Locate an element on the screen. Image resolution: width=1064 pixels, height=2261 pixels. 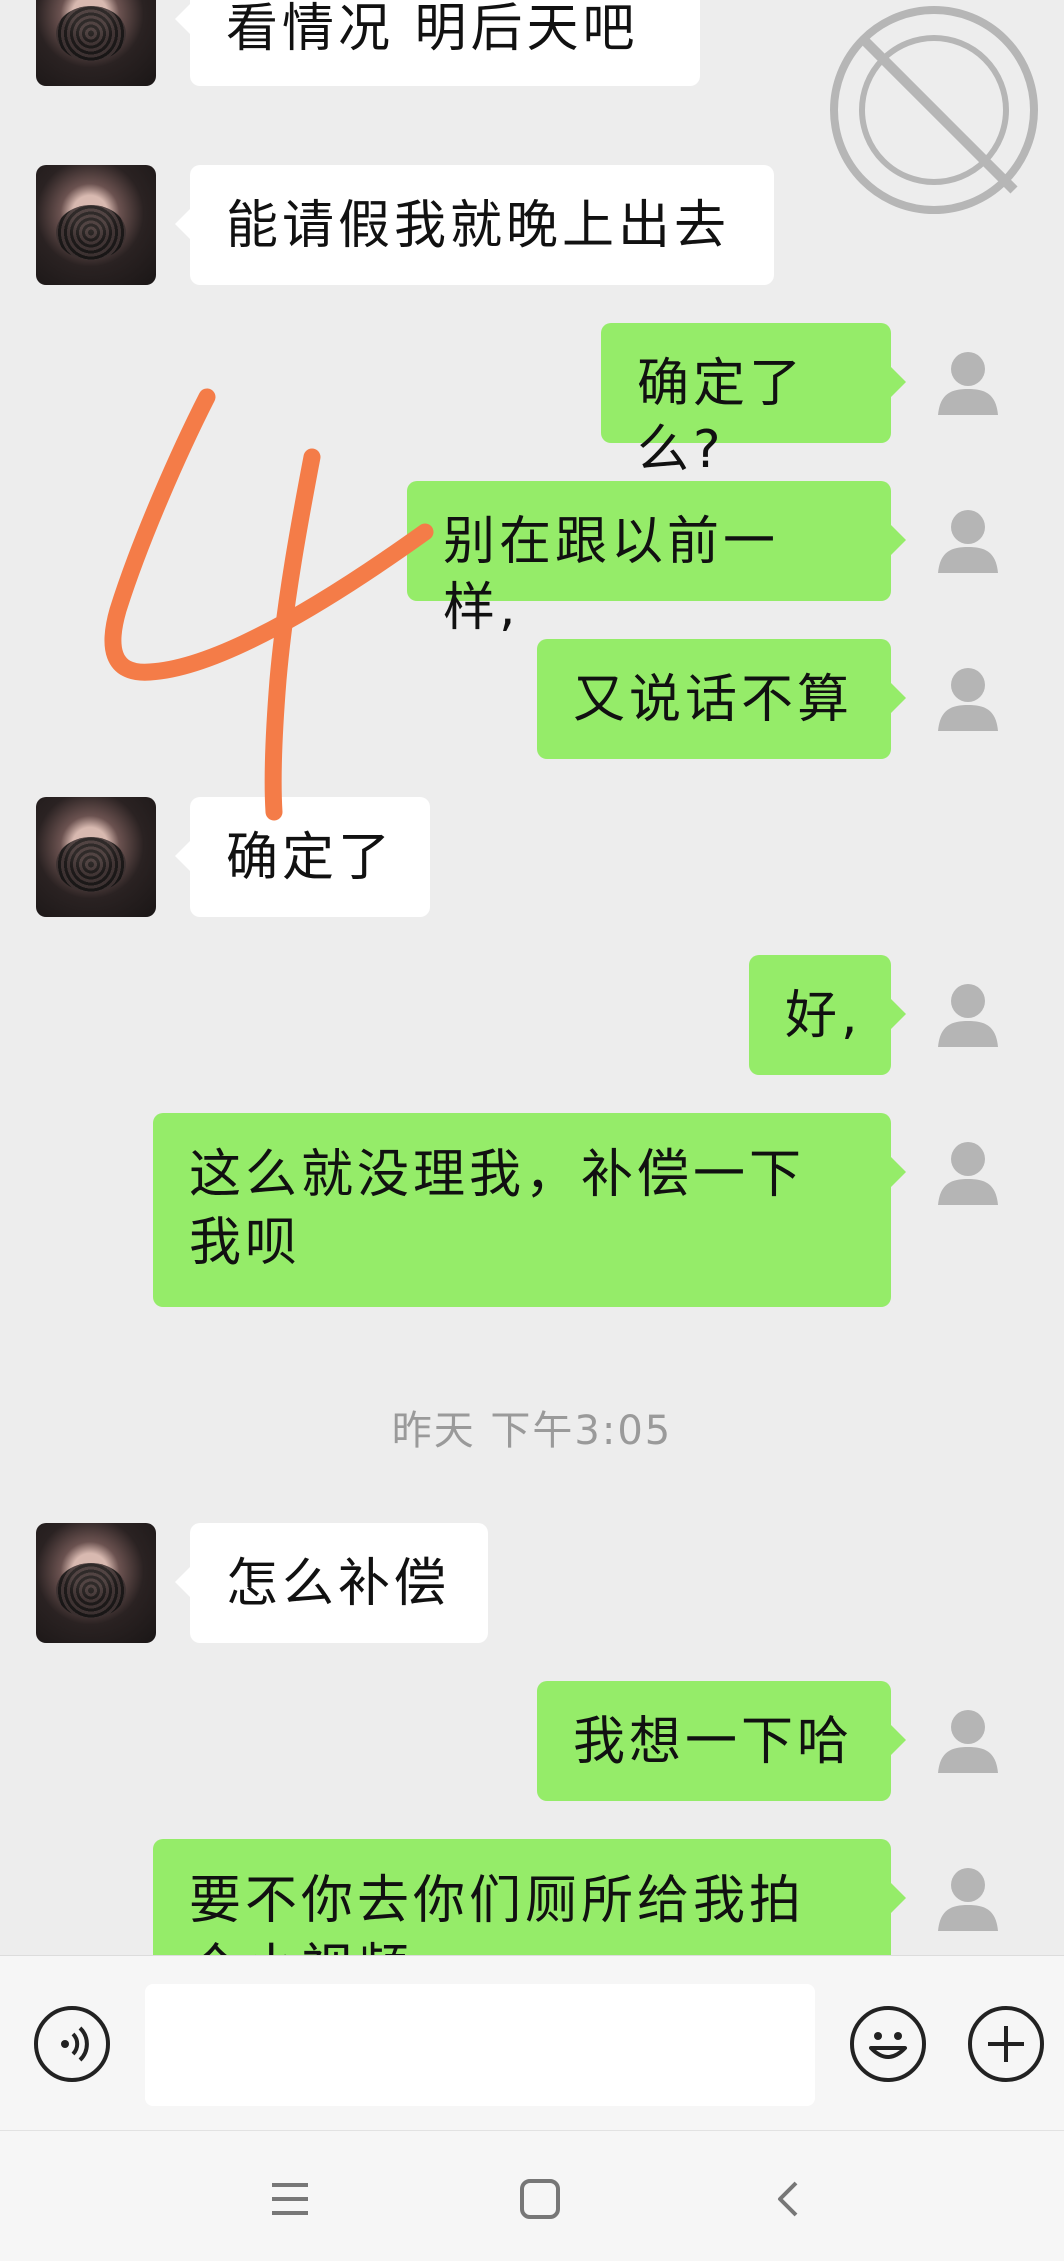
system-nav-bar is located at coordinates (532, 2195).